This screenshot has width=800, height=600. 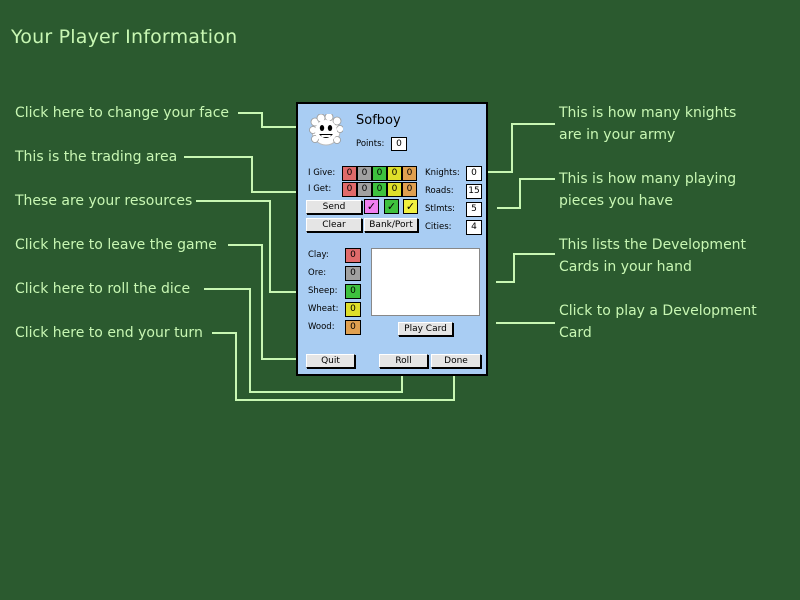 What do you see at coordinates (349, 189) in the screenshot?
I see `get-clay: 0` at bounding box center [349, 189].